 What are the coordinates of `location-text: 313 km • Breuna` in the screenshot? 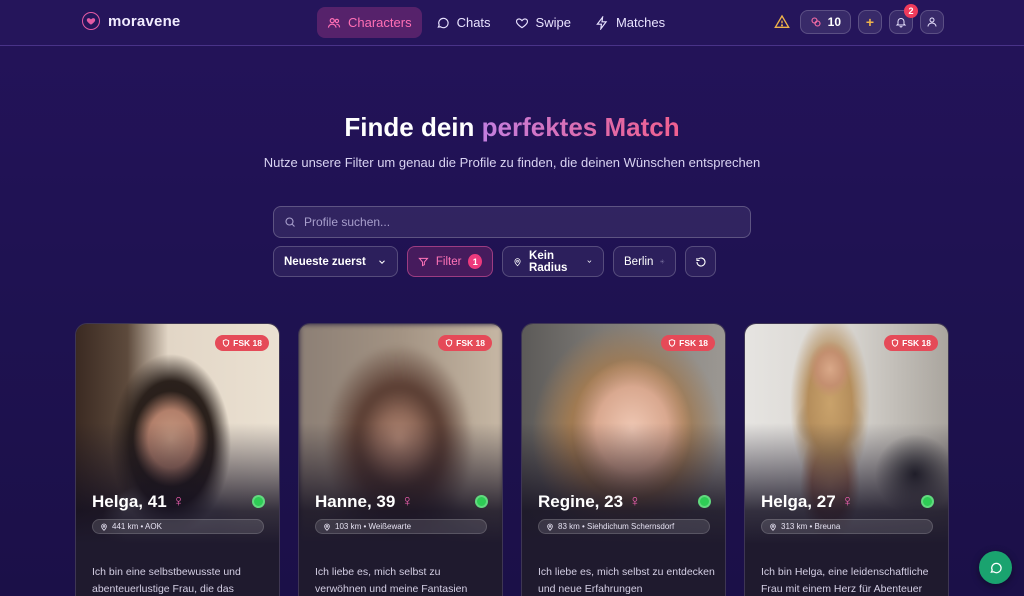 It's located at (811, 526).